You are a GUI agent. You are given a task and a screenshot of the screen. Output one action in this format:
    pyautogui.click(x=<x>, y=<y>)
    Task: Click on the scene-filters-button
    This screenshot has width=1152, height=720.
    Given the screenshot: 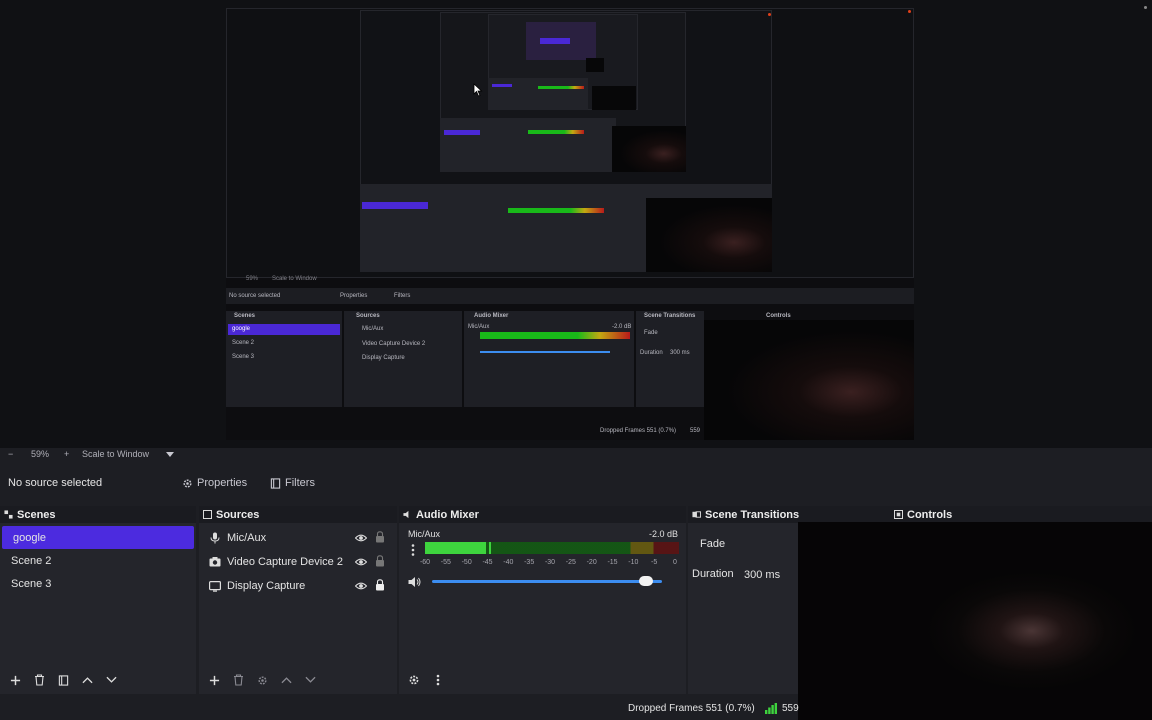 What is the action you would take?
    pyautogui.click(x=63, y=680)
    